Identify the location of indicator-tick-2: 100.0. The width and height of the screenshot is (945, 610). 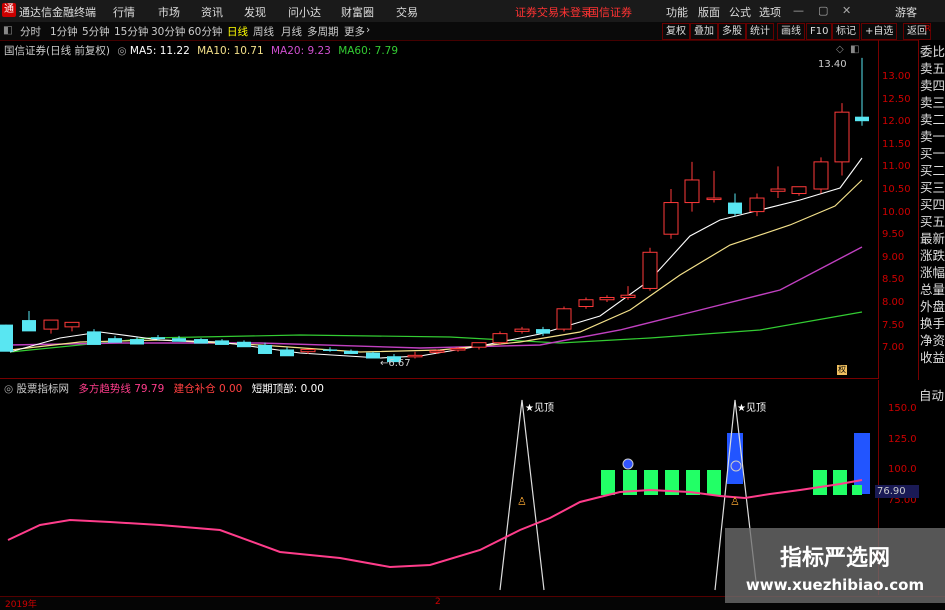
(902, 469).